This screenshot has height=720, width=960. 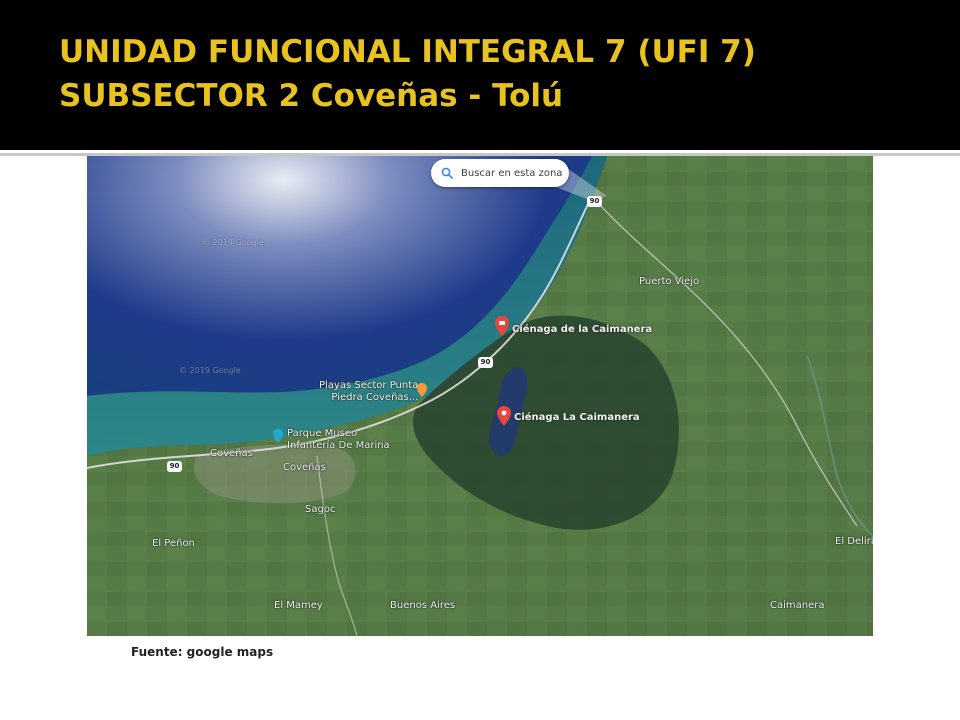 What do you see at coordinates (669, 281) in the screenshot?
I see `place-label: Puerto Viejo` at bounding box center [669, 281].